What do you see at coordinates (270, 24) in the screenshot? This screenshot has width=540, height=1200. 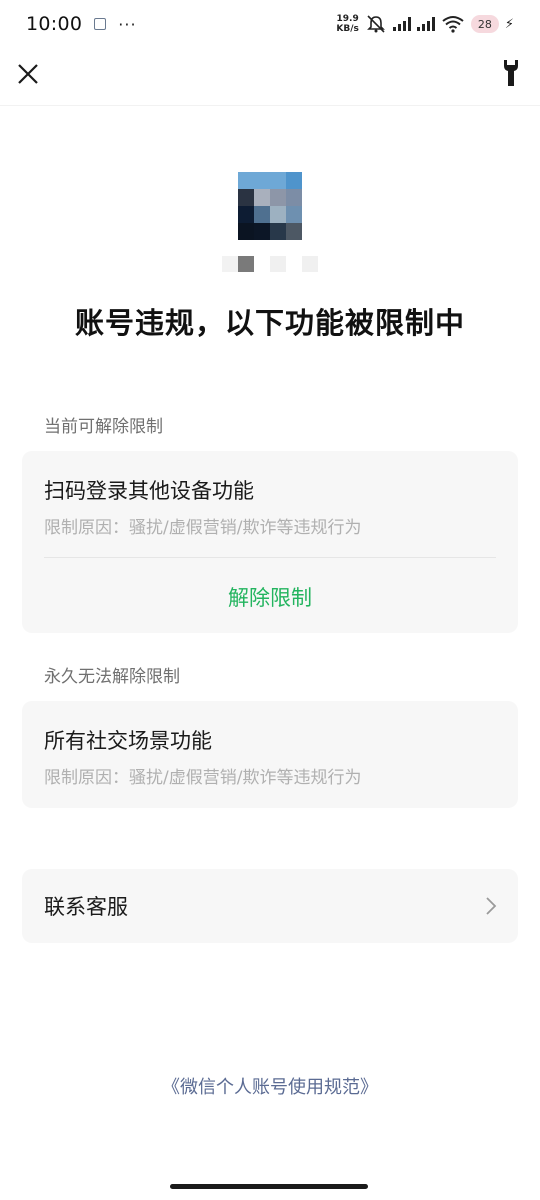 I see `status-bar: 10:00 ··· 19.9 KB/s 28 ⚡` at bounding box center [270, 24].